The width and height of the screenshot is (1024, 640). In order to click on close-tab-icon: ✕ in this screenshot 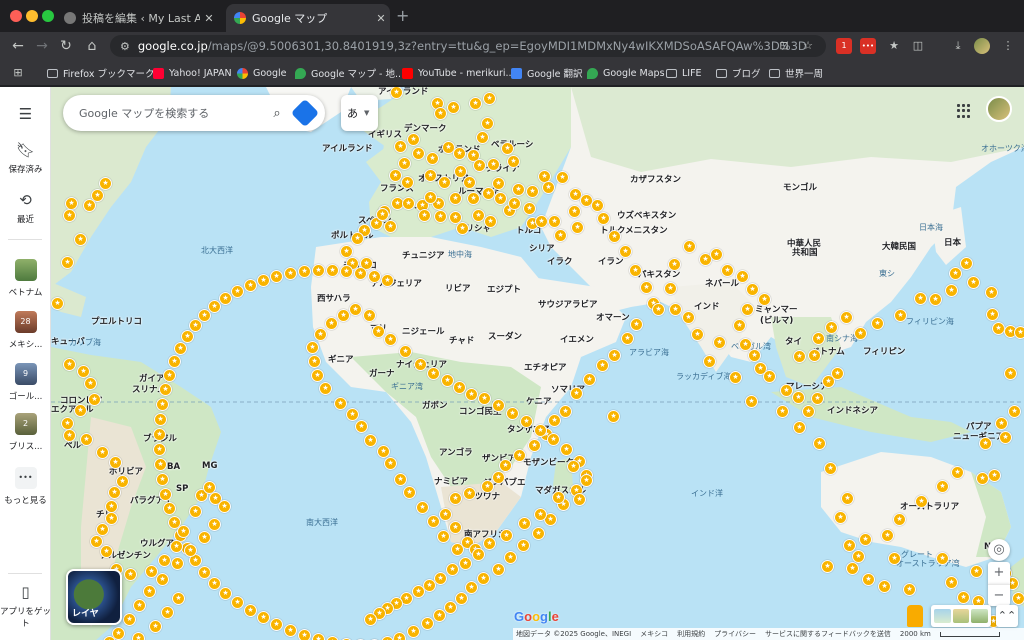, I will do `click(381, 18)`.